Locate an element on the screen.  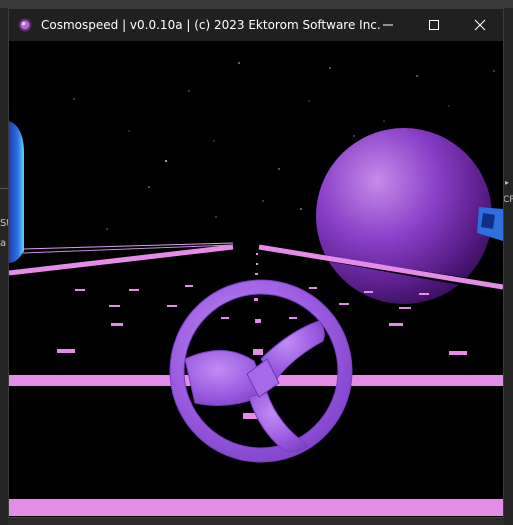
chevron-right-icon: ▸ is located at coordinates (507, 182).